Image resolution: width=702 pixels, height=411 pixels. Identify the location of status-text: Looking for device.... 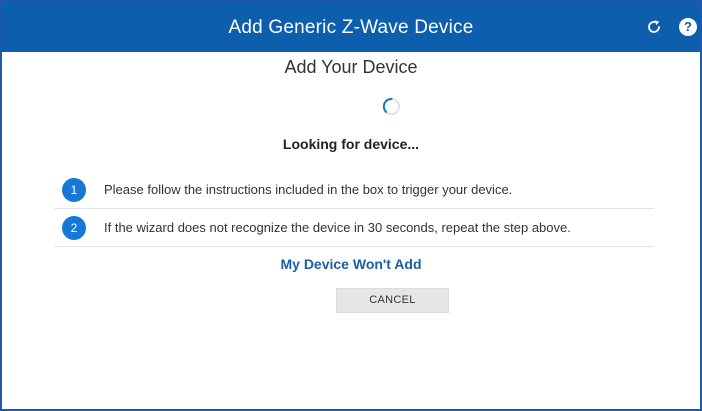
(351, 144).